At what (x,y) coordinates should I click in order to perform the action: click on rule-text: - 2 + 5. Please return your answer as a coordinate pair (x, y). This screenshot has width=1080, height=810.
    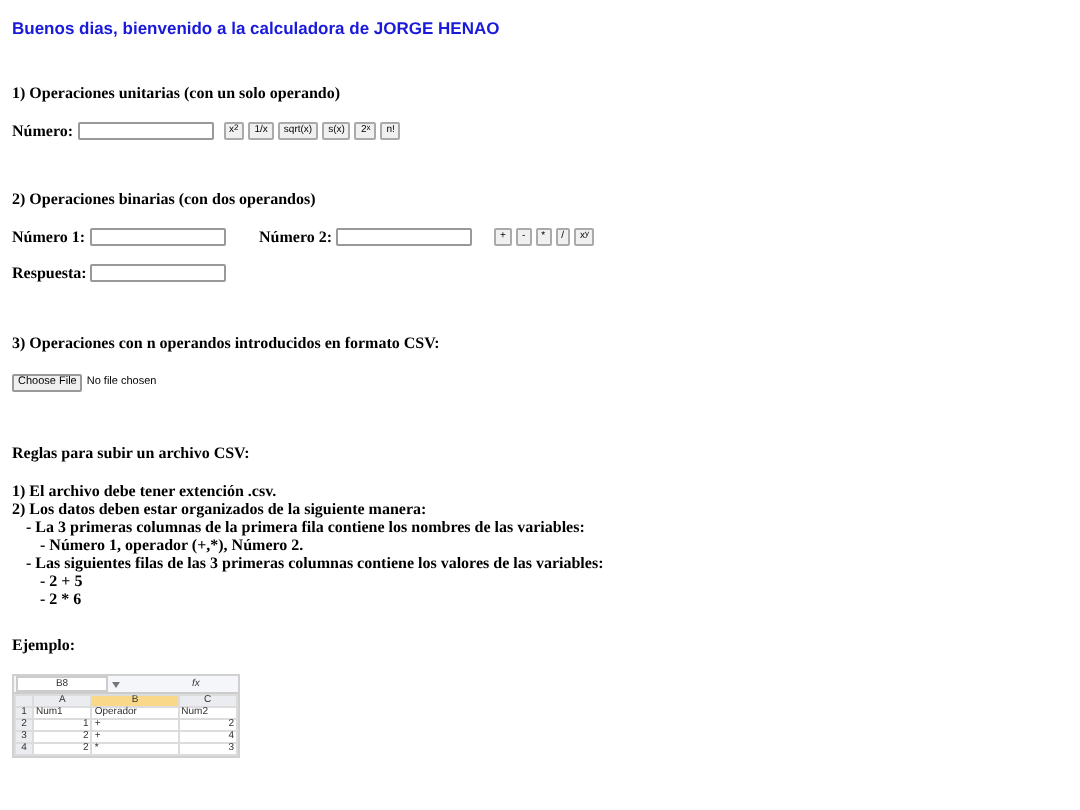
    Looking at the image, I should click on (61, 581).